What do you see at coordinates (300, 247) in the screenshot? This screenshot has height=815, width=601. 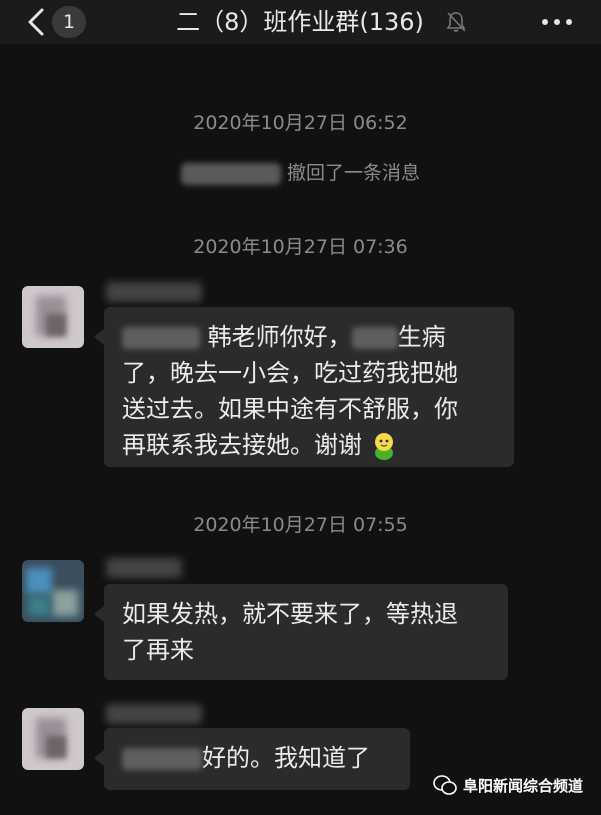 I see `timestamp: 2020年10月27日 07:36` at bounding box center [300, 247].